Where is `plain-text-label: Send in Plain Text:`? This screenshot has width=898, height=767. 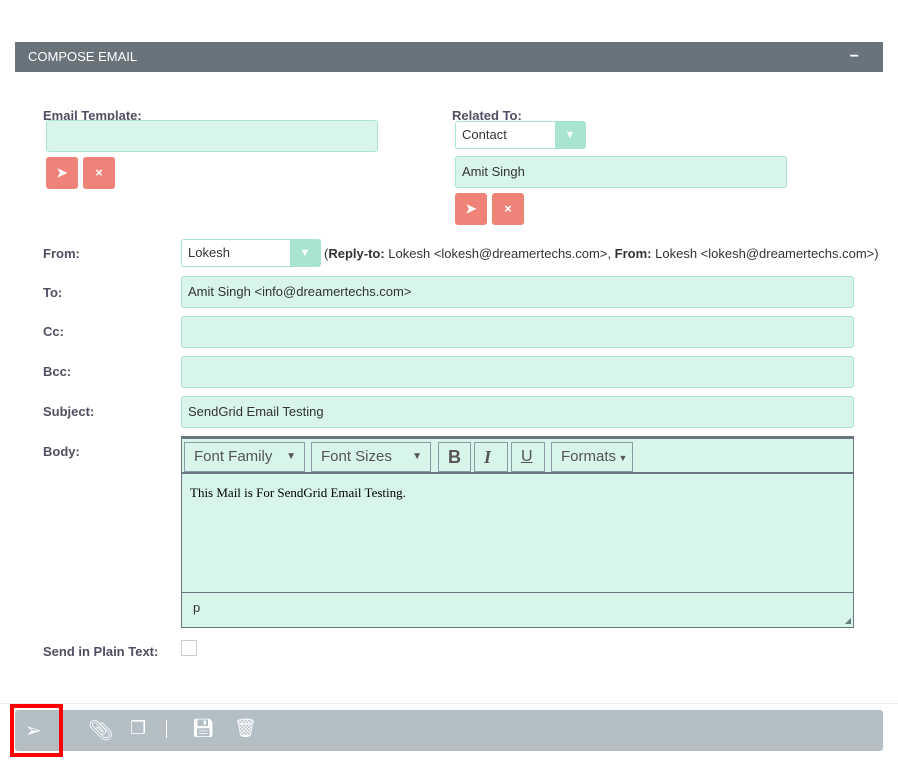 plain-text-label: Send in Plain Text: is located at coordinates (101, 651).